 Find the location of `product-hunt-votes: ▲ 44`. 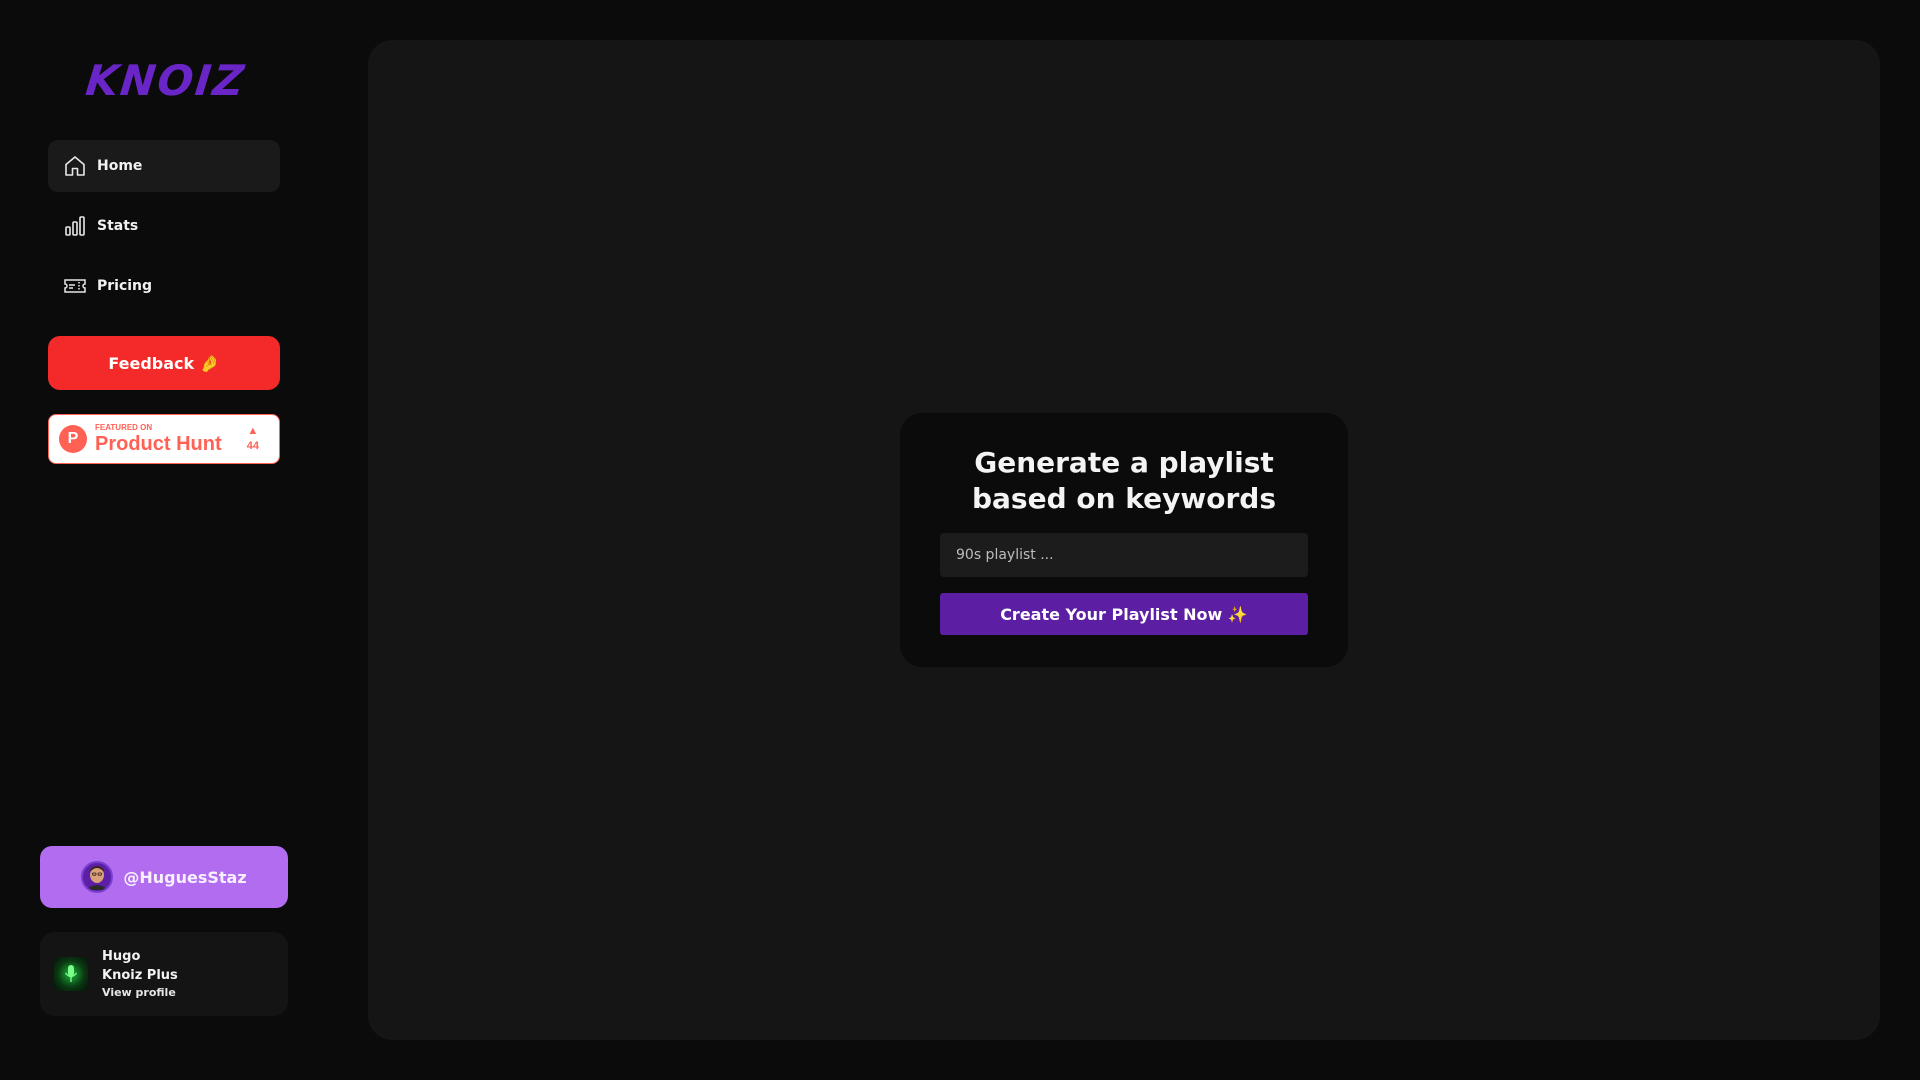

product-hunt-votes: ▲ 44 is located at coordinates (252, 439).